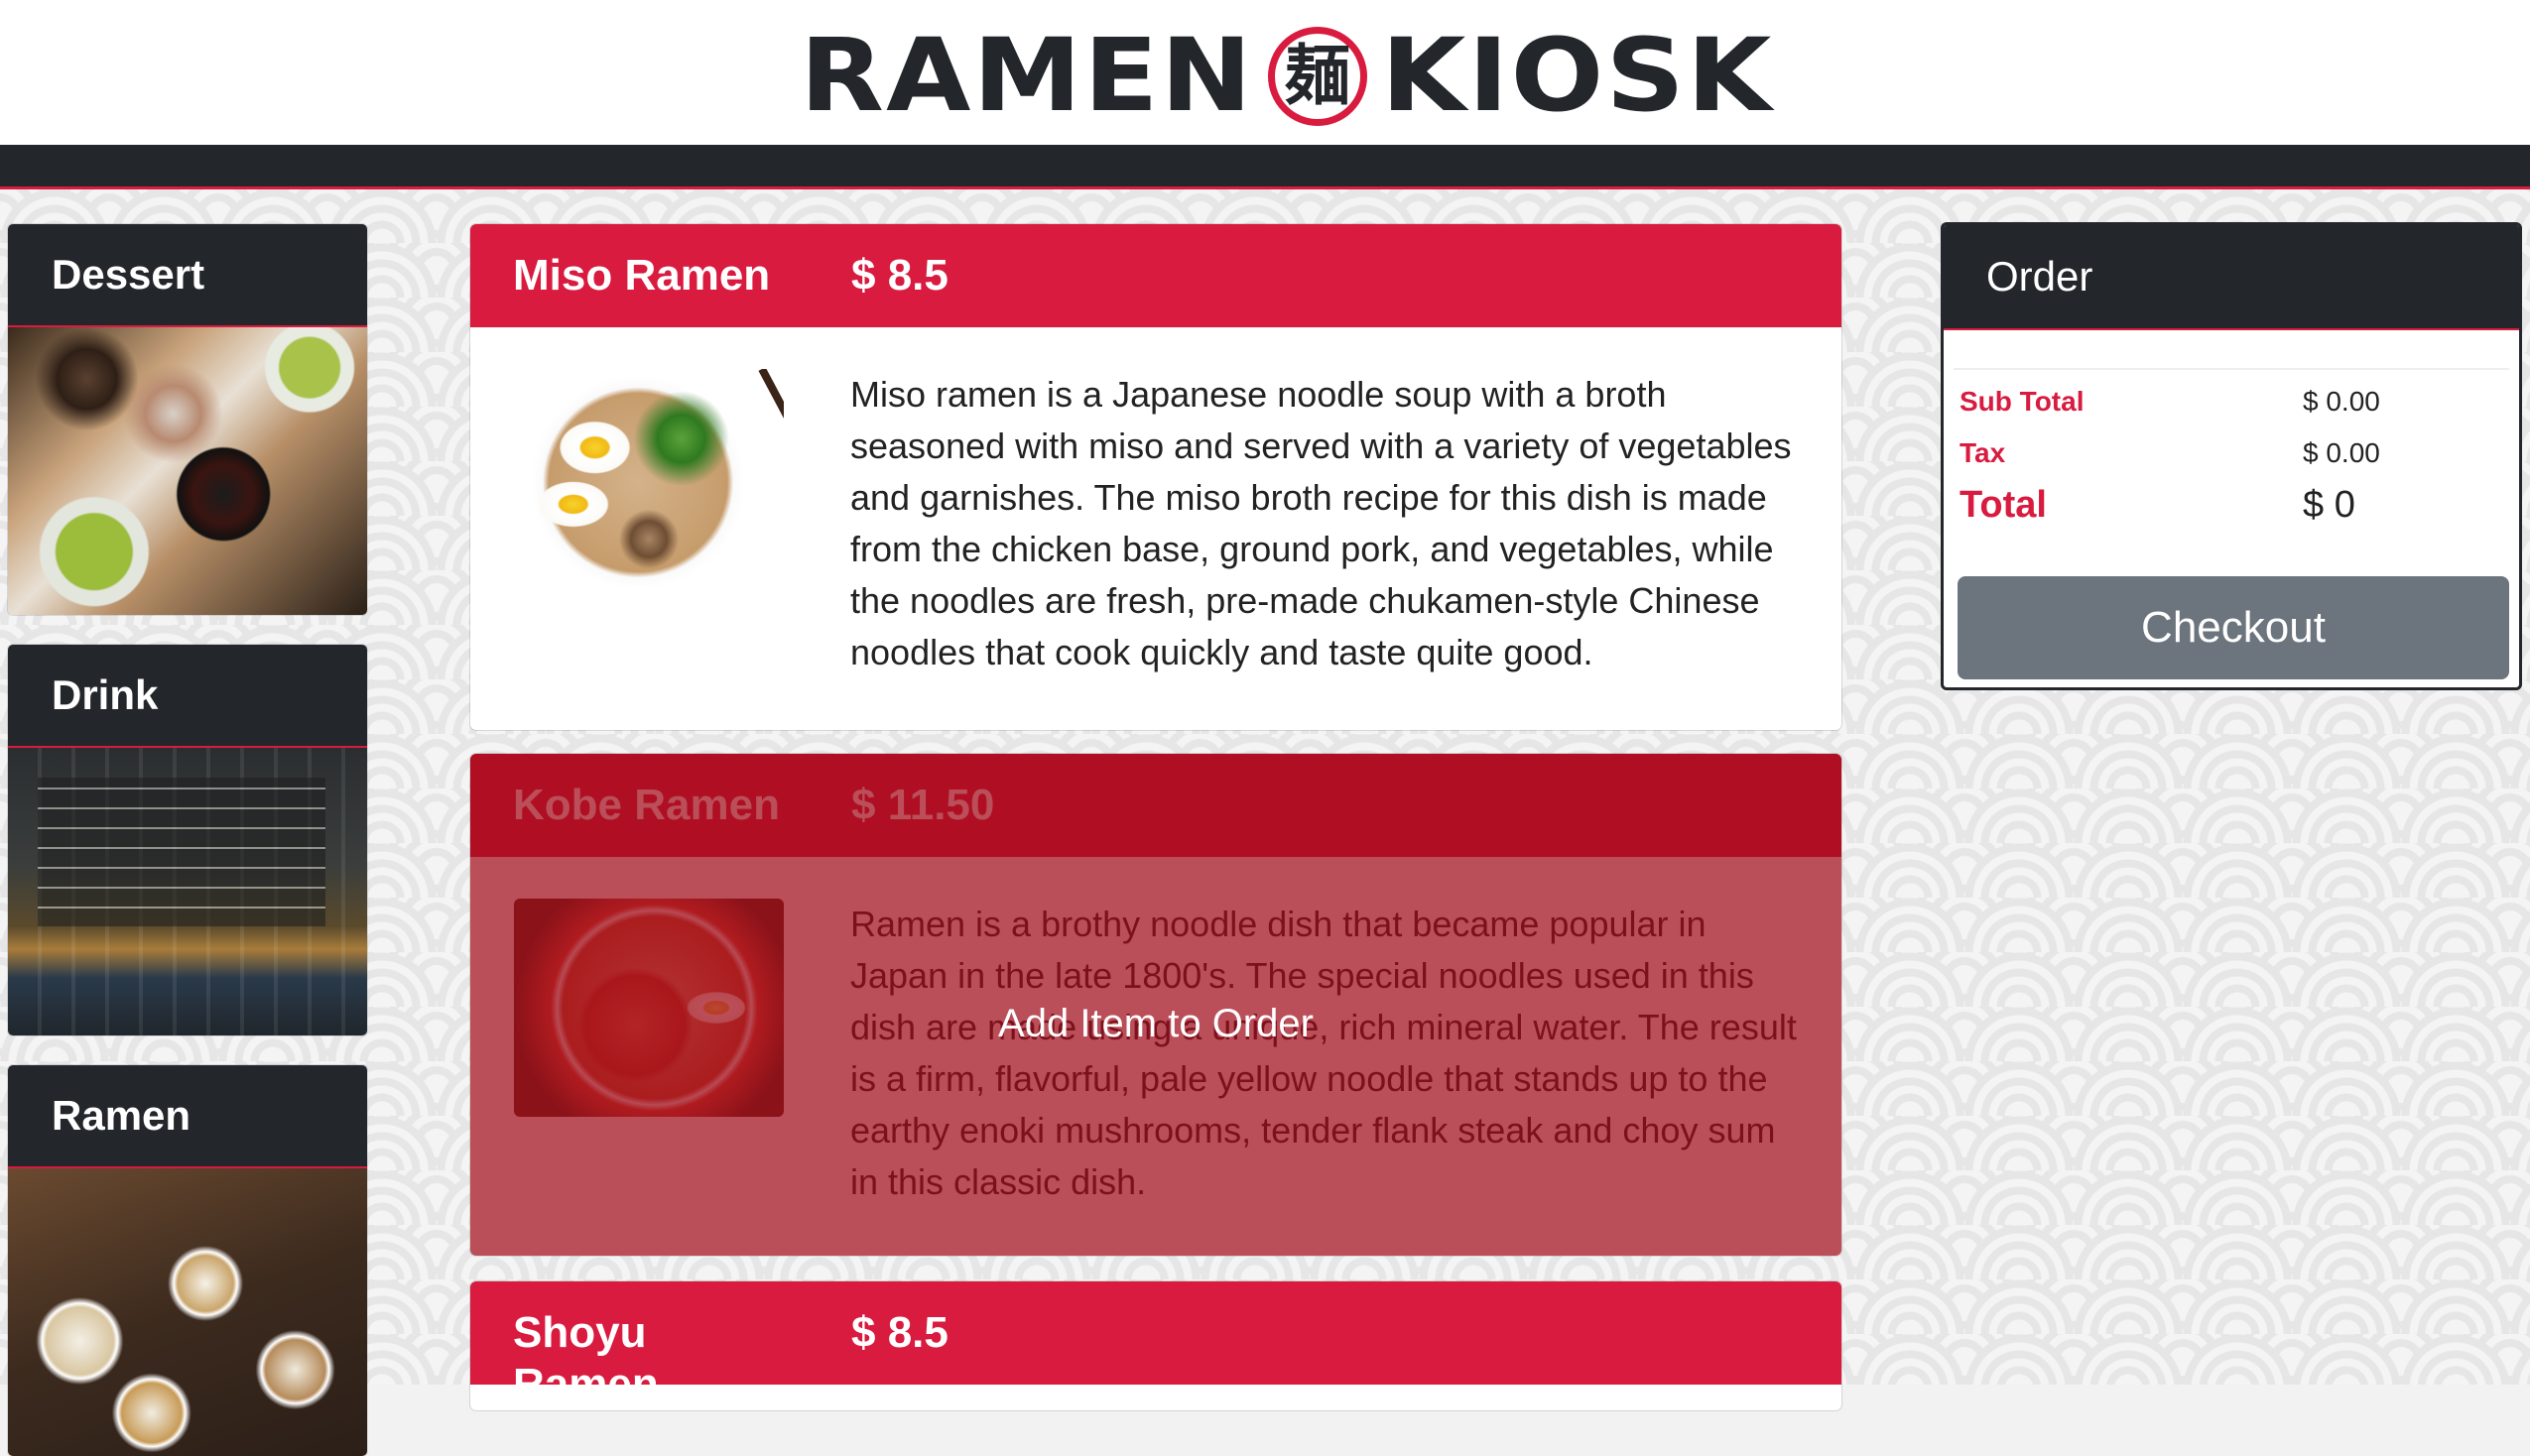 The image size is (2530, 1456). What do you see at coordinates (586, 1358) in the screenshot?
I see `menu-item-name: Shoyu Ramen` at bounding box center [586, 1358].